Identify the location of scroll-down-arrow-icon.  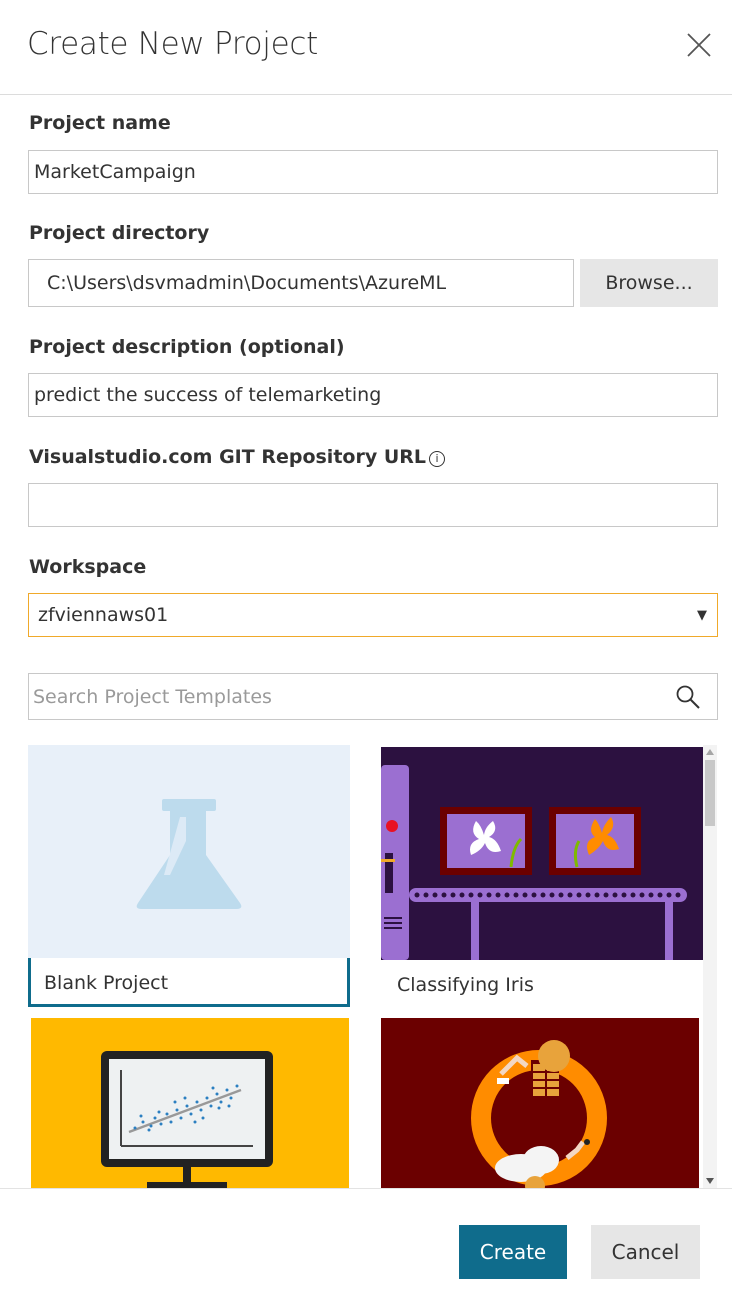
(710, 1181).